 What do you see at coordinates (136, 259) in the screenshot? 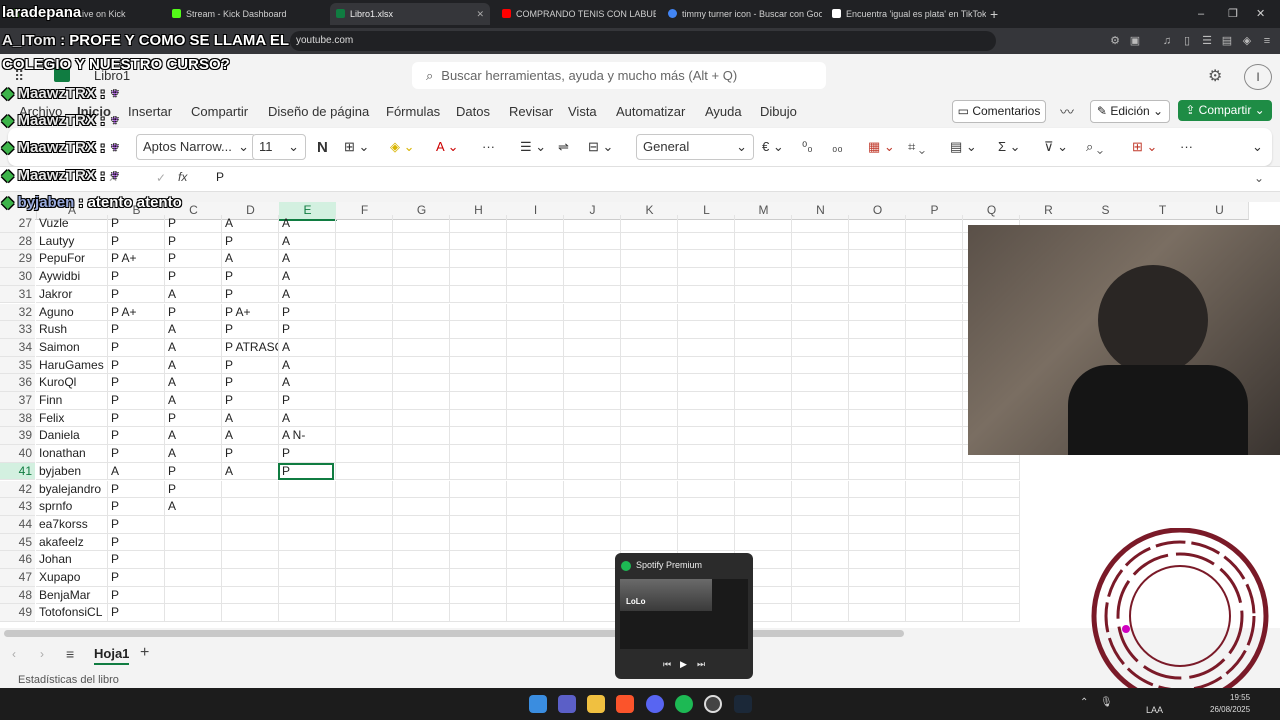
I see `cell-b: P A+` at bounding box center [136, 259].